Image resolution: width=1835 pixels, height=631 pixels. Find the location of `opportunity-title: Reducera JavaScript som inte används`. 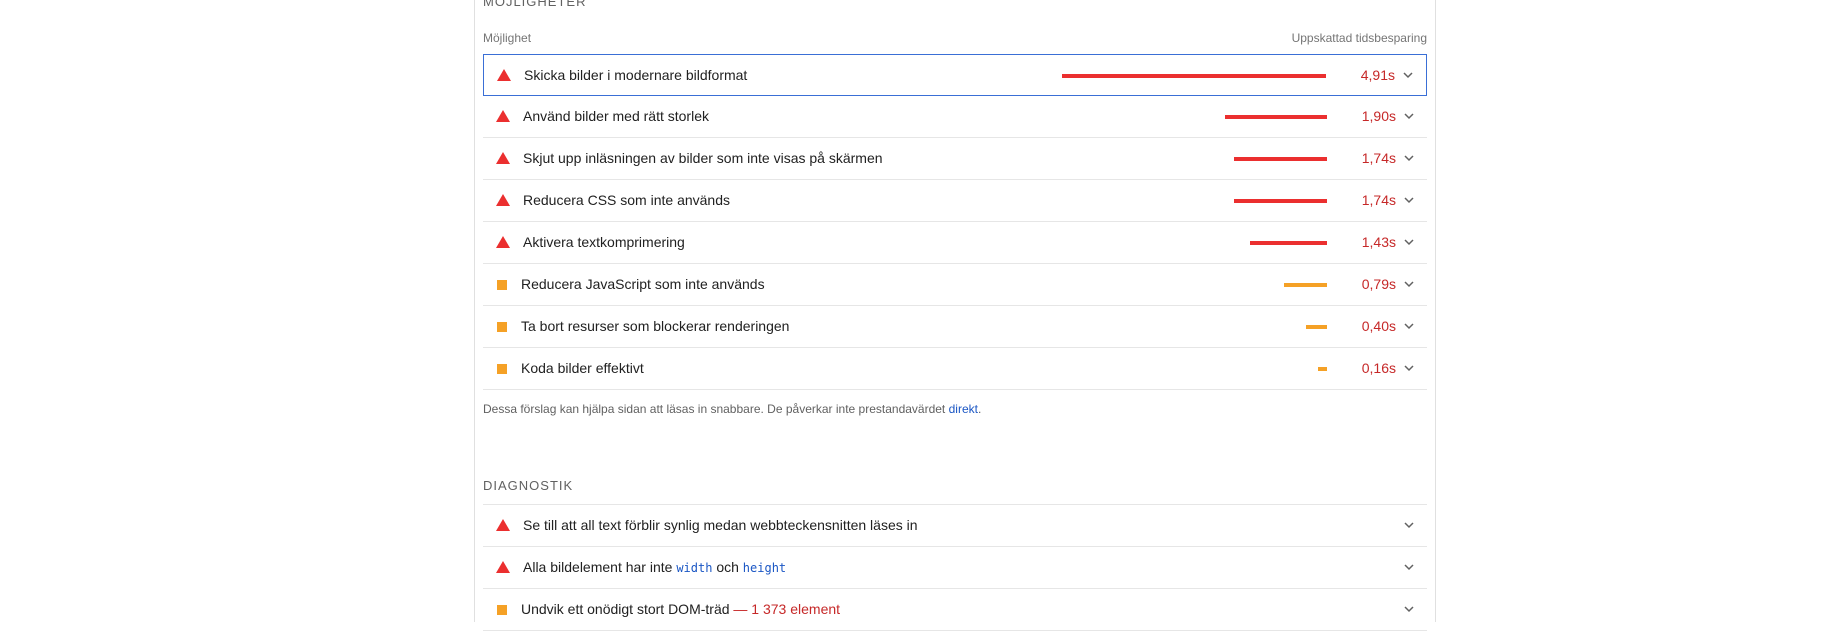

opportunity-title: Reducera JavaScript som inte används is located at coordinates (643, 284).